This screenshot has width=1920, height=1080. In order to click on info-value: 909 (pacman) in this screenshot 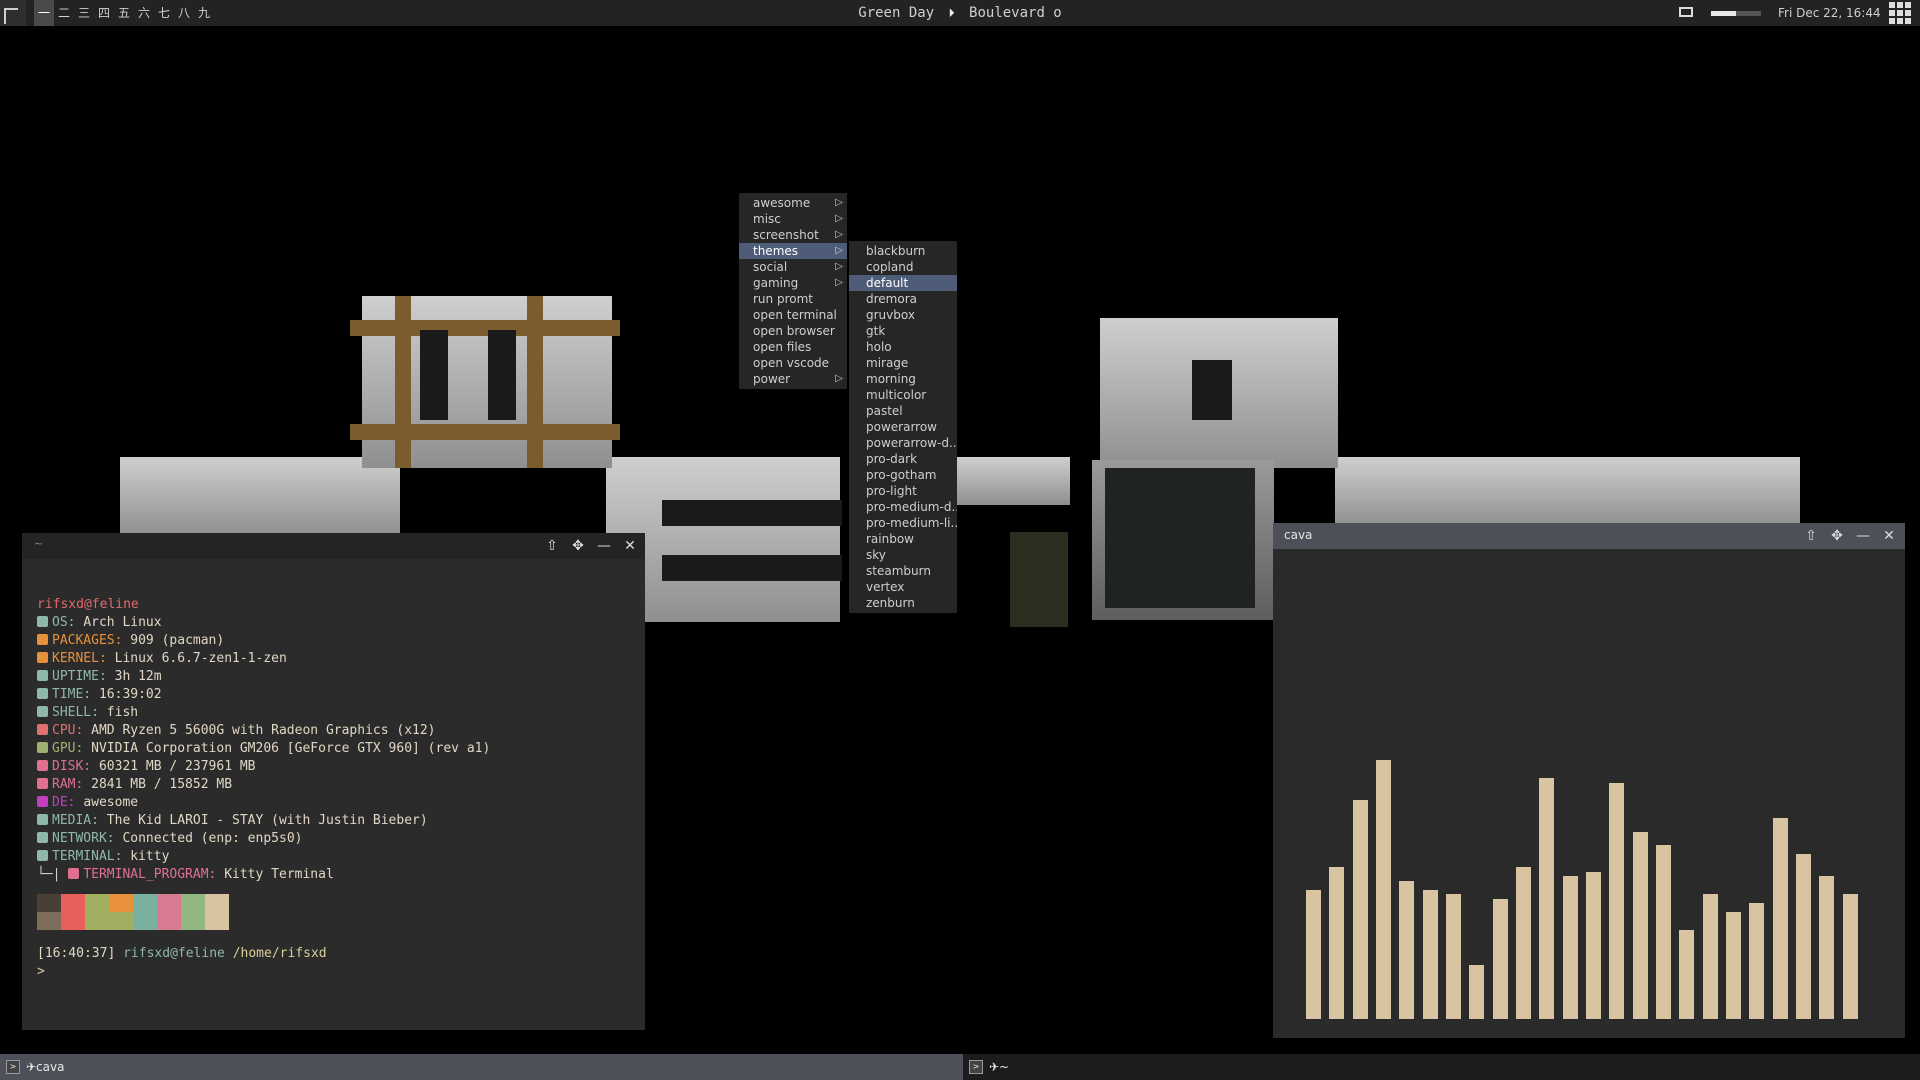, I will do `click(177, 640)`.